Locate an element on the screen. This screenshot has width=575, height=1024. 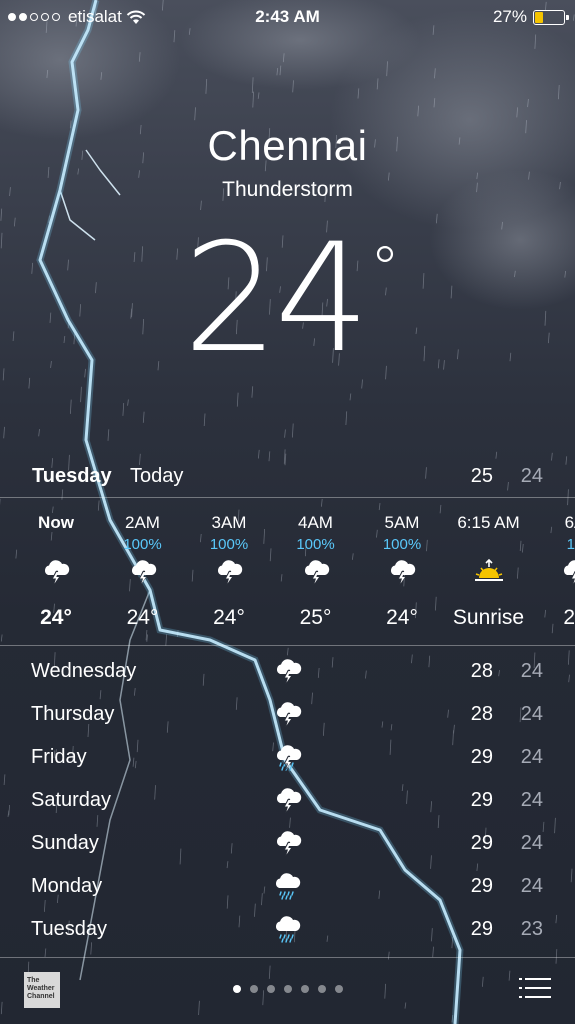
today-label: Today is located at coordinates (157, 476).